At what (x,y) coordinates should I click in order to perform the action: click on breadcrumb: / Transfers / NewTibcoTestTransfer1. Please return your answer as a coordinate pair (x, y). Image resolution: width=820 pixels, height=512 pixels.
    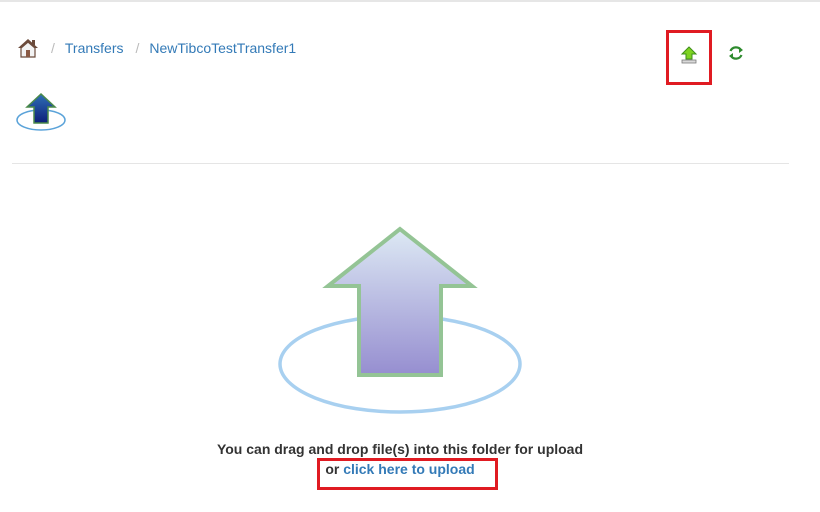
    Looking at the image, I should click on (156, 48).